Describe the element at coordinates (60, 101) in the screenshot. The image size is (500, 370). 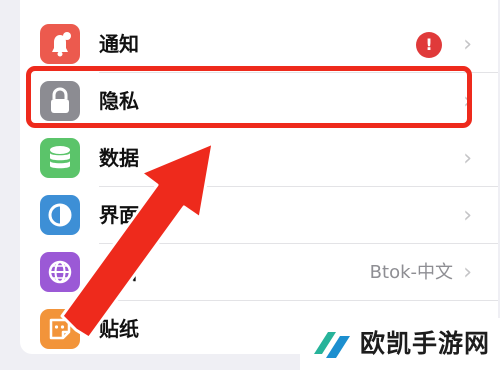
I see `privacy-lock-icon` at that location.